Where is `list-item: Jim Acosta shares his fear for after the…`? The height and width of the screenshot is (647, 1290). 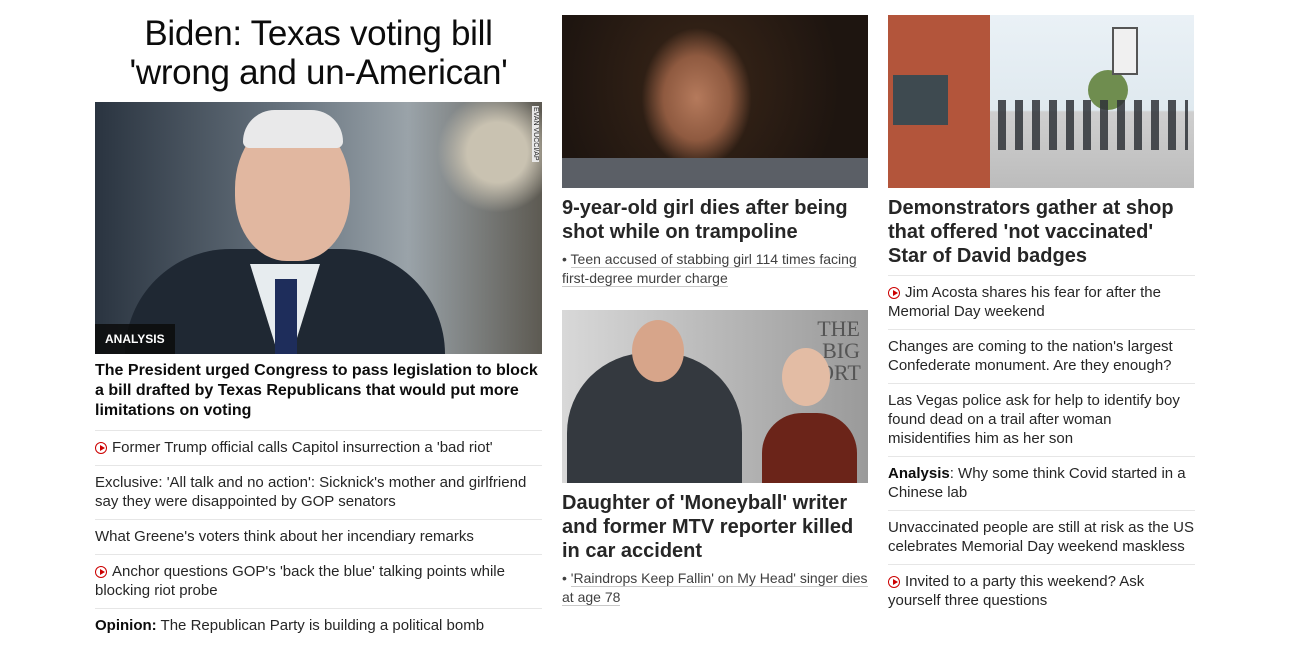
list-item: Jim Acosta shares his fear for after the… is located at coordinates (1041, 302).